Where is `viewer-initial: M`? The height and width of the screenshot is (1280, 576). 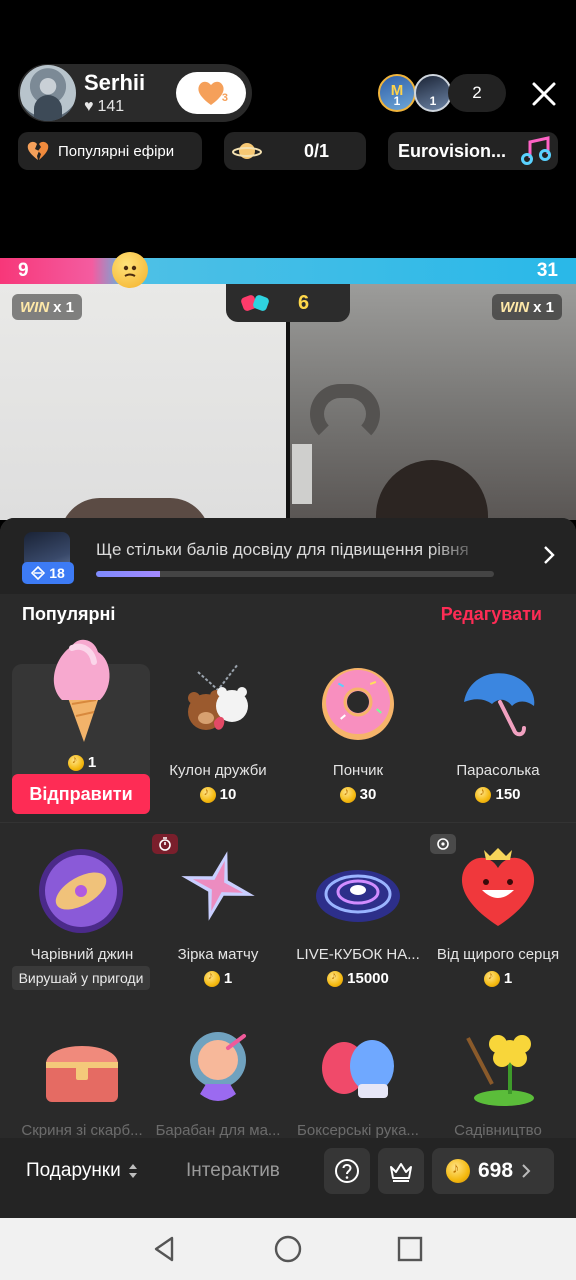
viewer-initial: M is located at coordinates (397, 90).